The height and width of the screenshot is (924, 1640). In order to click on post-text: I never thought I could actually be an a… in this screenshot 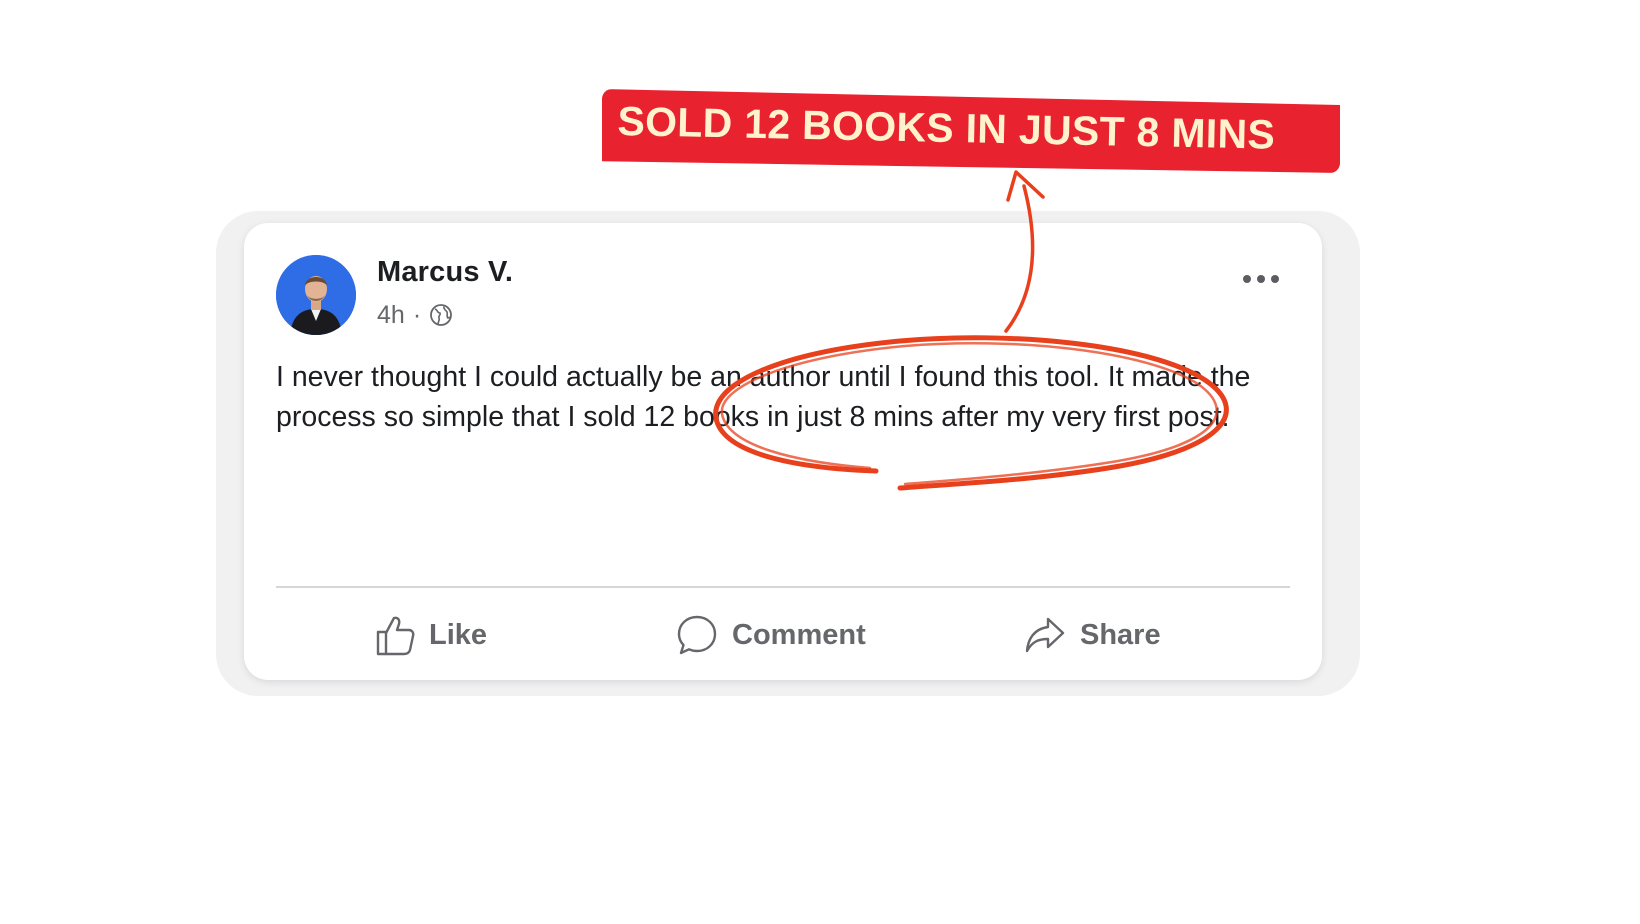, I will do `click(763, 397)`.